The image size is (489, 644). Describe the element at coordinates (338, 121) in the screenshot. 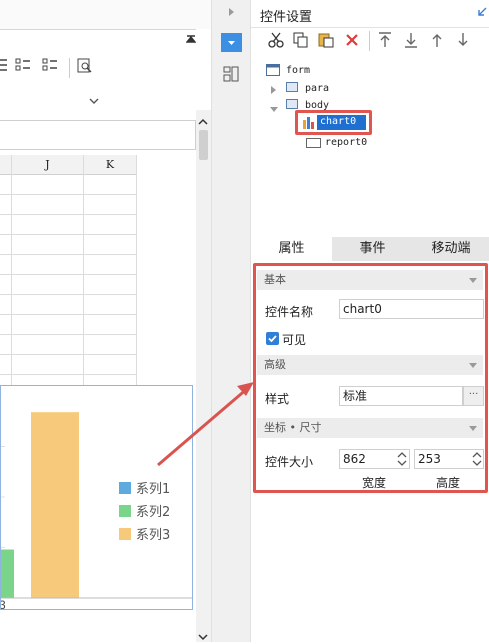

I see `tree-node-chart0-label: chart0` at that location.